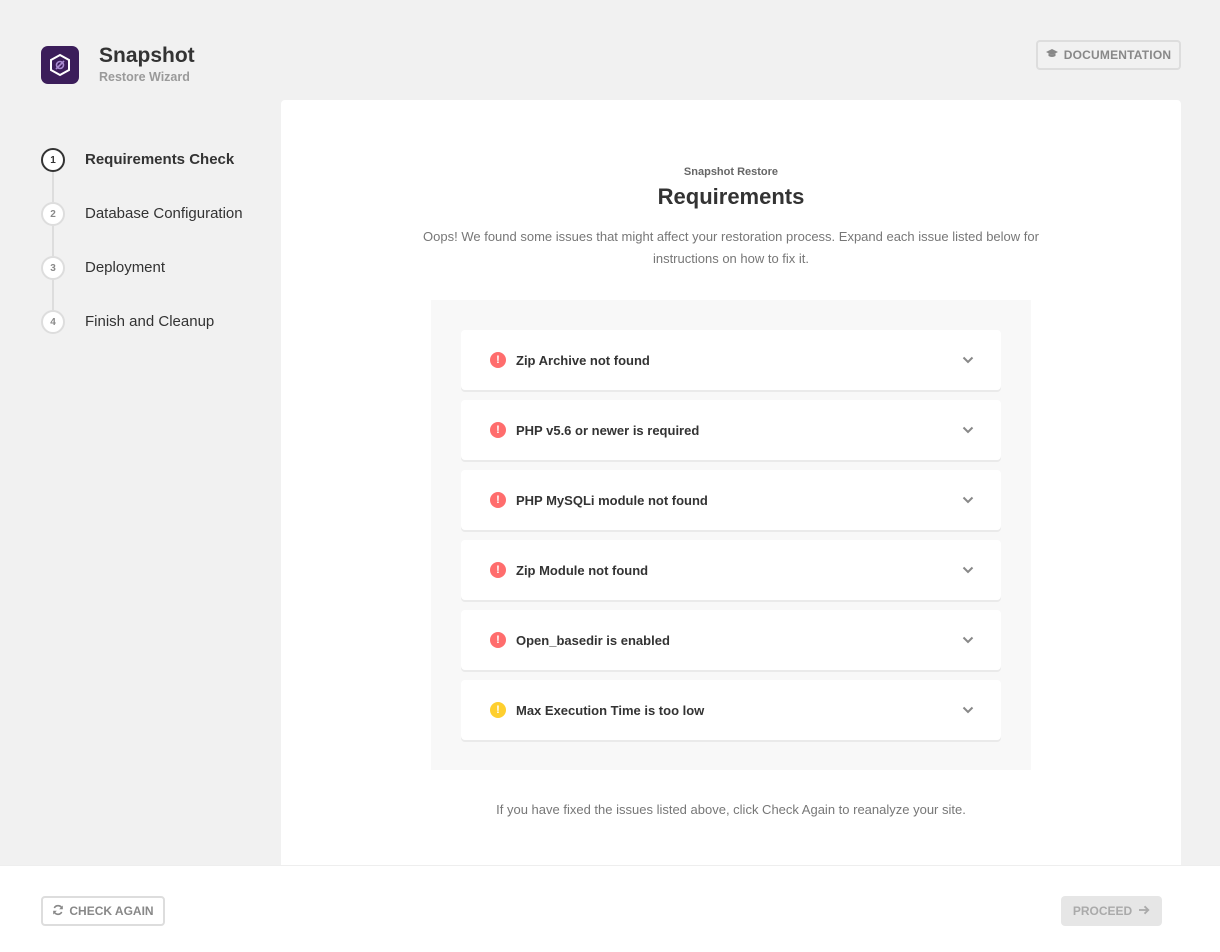 The height and width of the screenshot is (952, 1220). What do you see at coordinates (1117, 55) in the screenshot?
I see `documentation-label: DOCUMENTATION` at bounding box center [1117, 55].